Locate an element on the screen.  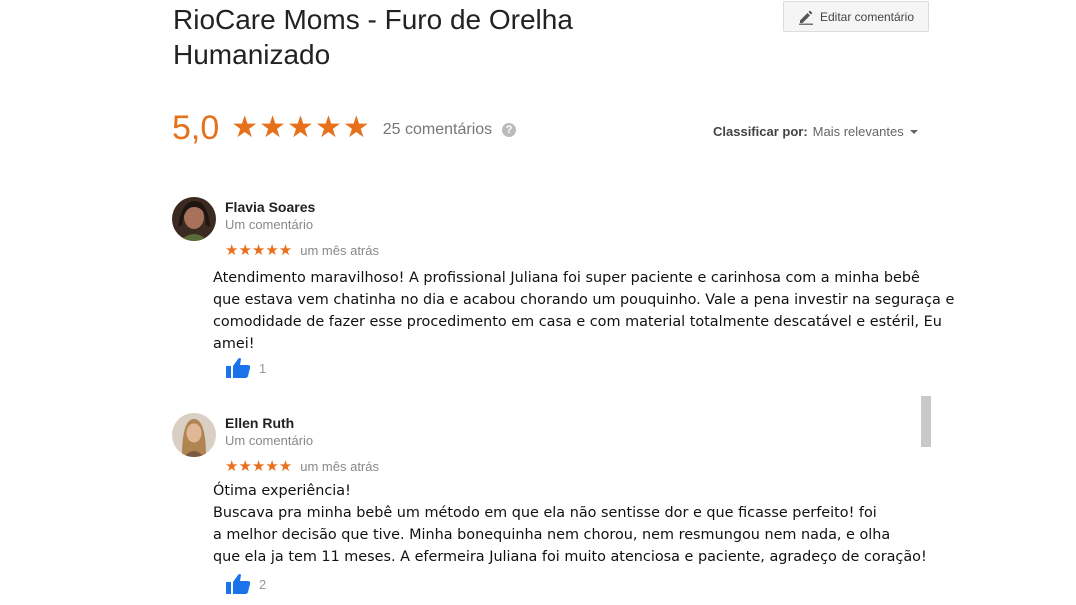
review-text-line: amei! is located at coordinates (234, 344).